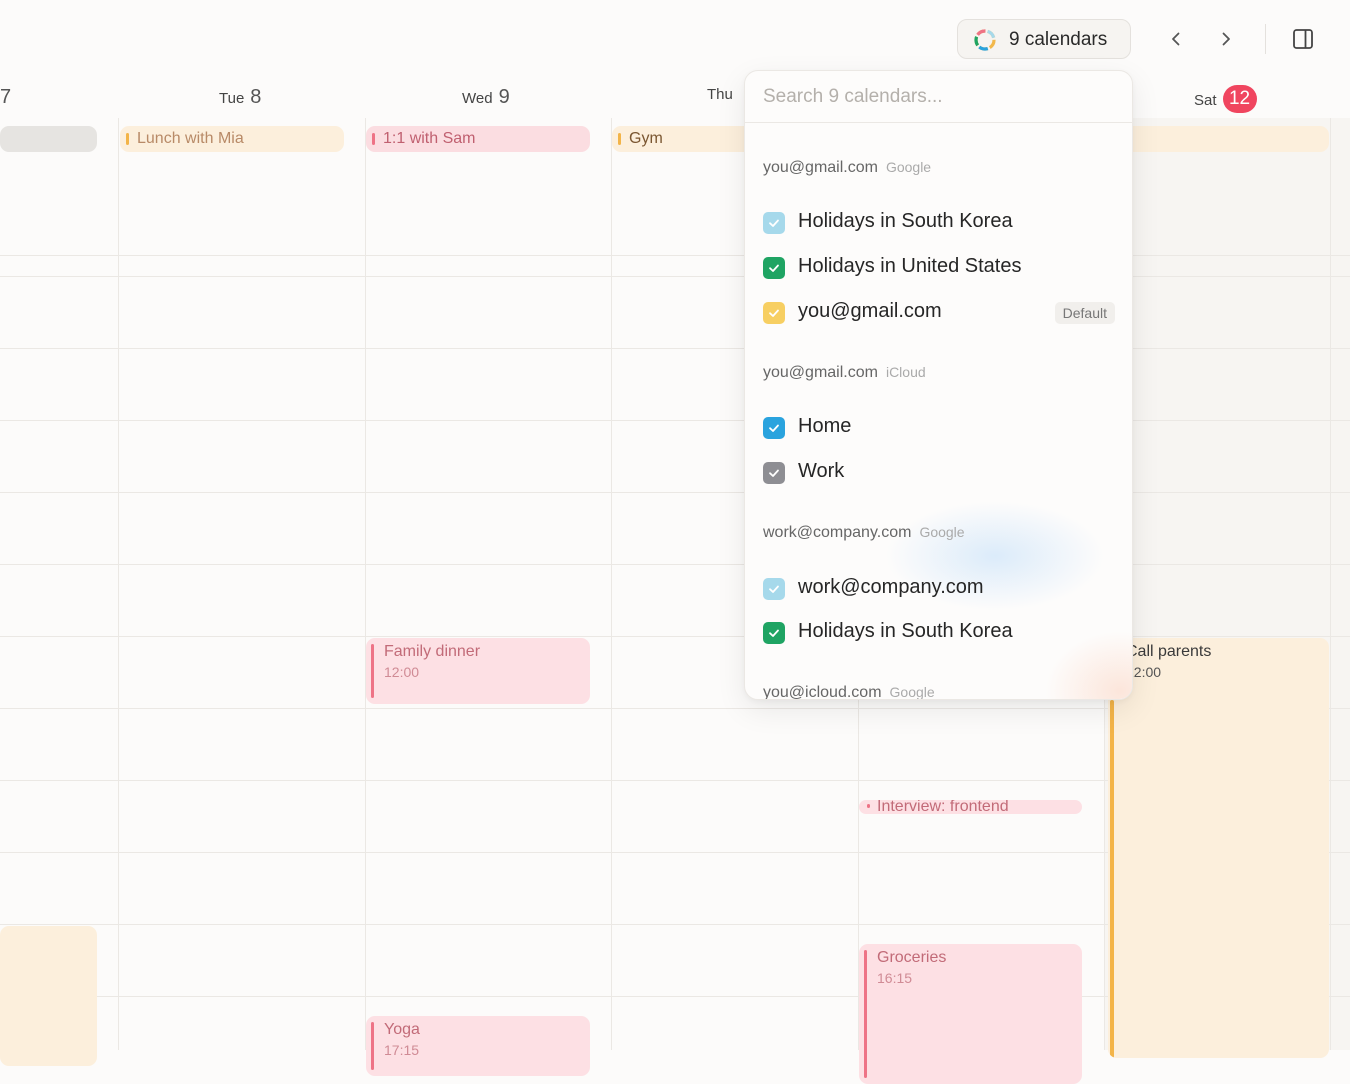 Image resolution: width=1350 pixels, height=1084 pixels. What do you see at coordinates (6, 97) in the screenshot?
I see `day-date: 7` at bounding box center [6, 97].